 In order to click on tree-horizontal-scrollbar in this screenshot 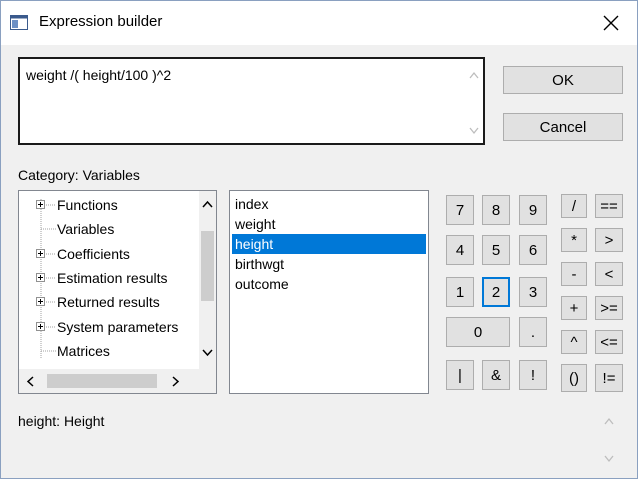, I will do `click(117, 381)`.